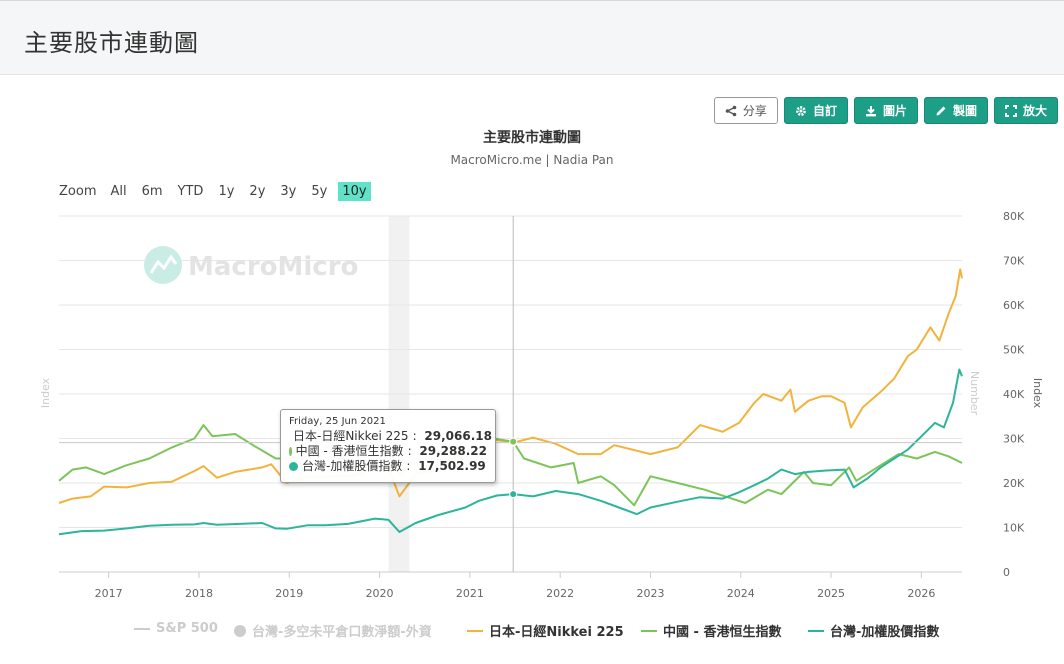 Image resolution: width=1064 pixels, height=664 pixels. I want to click on zoom-all-button: All, so click(118, 191).